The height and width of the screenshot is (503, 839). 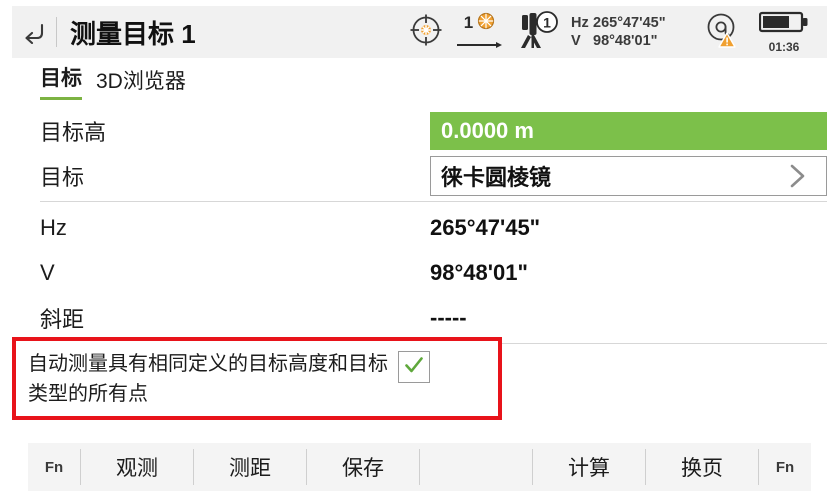 What do you see at coordinates (702, 467) in the screenshot?
I see `toolbar-button-page: 换页` at bounding box center [702, 467].